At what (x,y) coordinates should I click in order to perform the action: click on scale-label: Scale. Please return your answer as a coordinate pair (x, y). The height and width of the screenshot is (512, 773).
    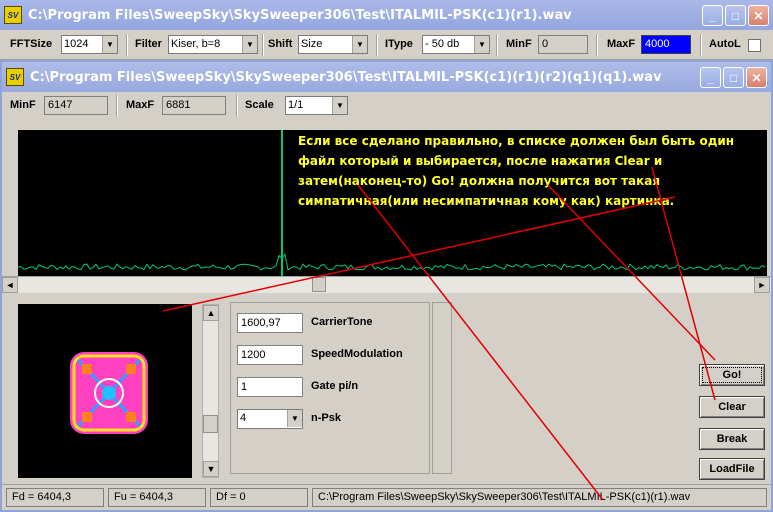
    Looking at the image, I should click on (259, 105).